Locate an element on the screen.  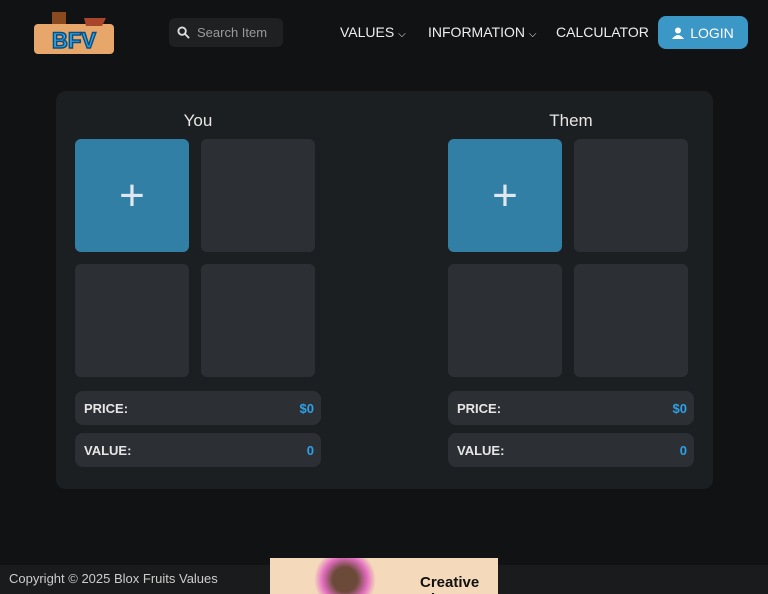
menu-values: VALUES ⌵ is located at coordinates (373, 32).